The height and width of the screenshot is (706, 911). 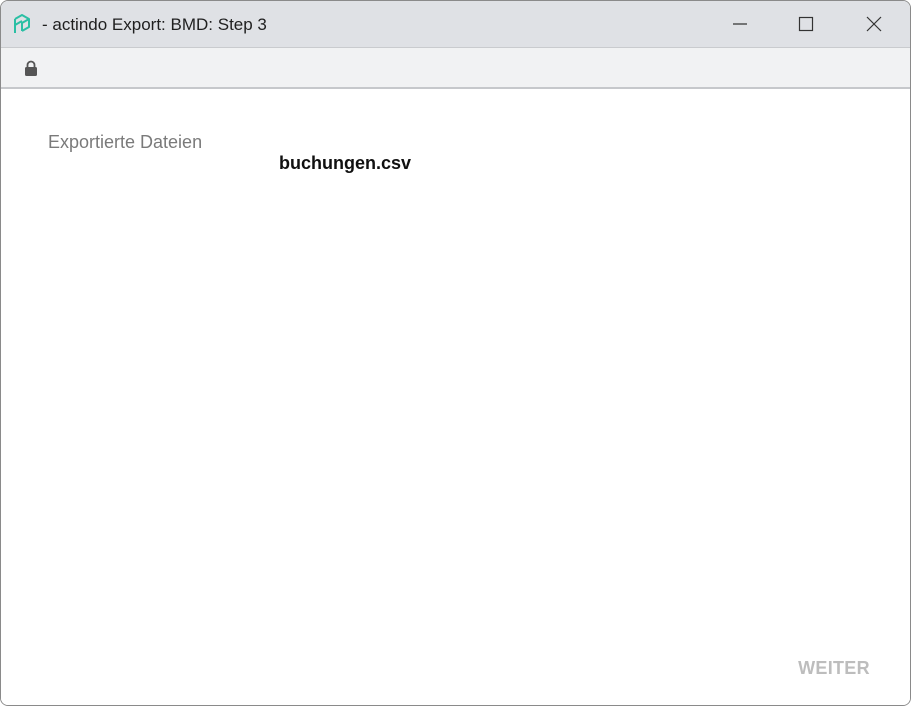 I want to click on maximize-button, so click(x=806, y=24).